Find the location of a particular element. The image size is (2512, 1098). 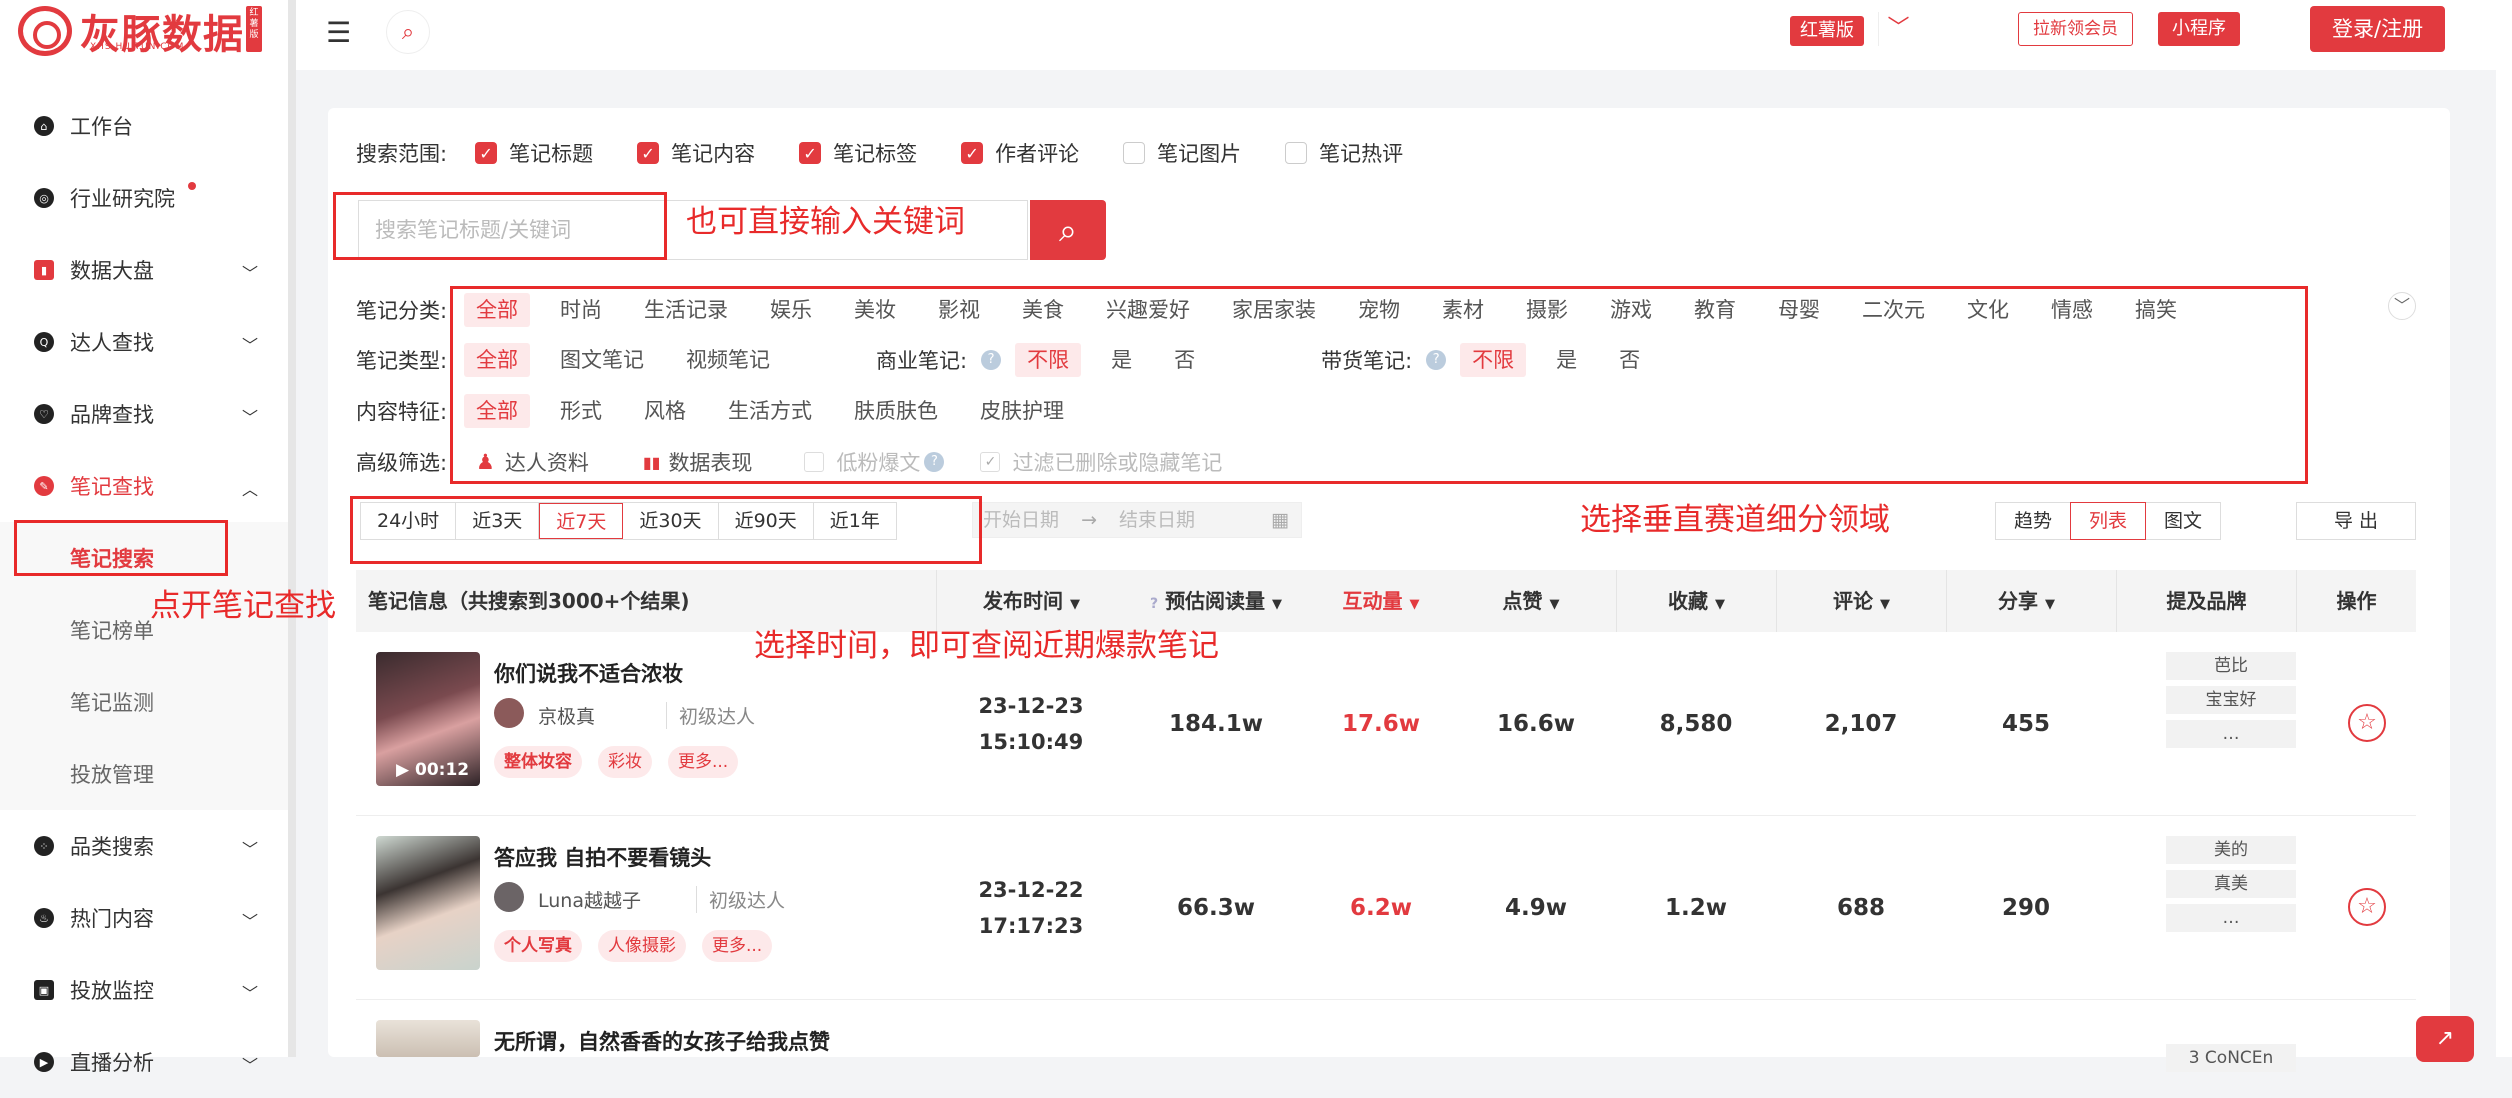

scope-checkbox-images: 笔记图片 is located at coordinates (1182, 153).